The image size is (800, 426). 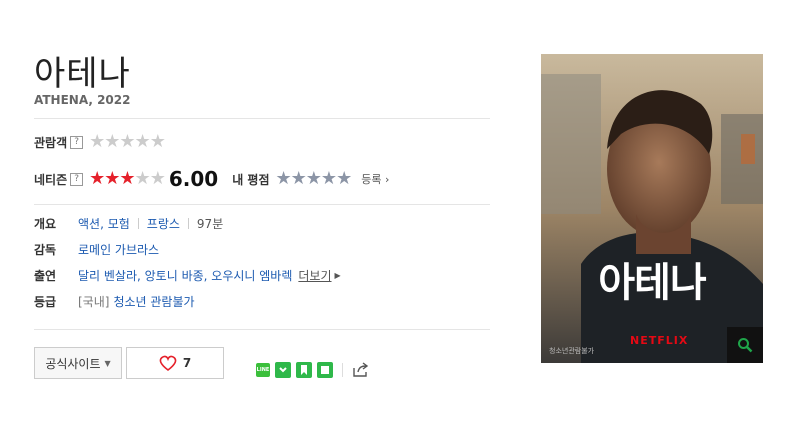 I want to click on share-icon, so click(x=361, y=370).